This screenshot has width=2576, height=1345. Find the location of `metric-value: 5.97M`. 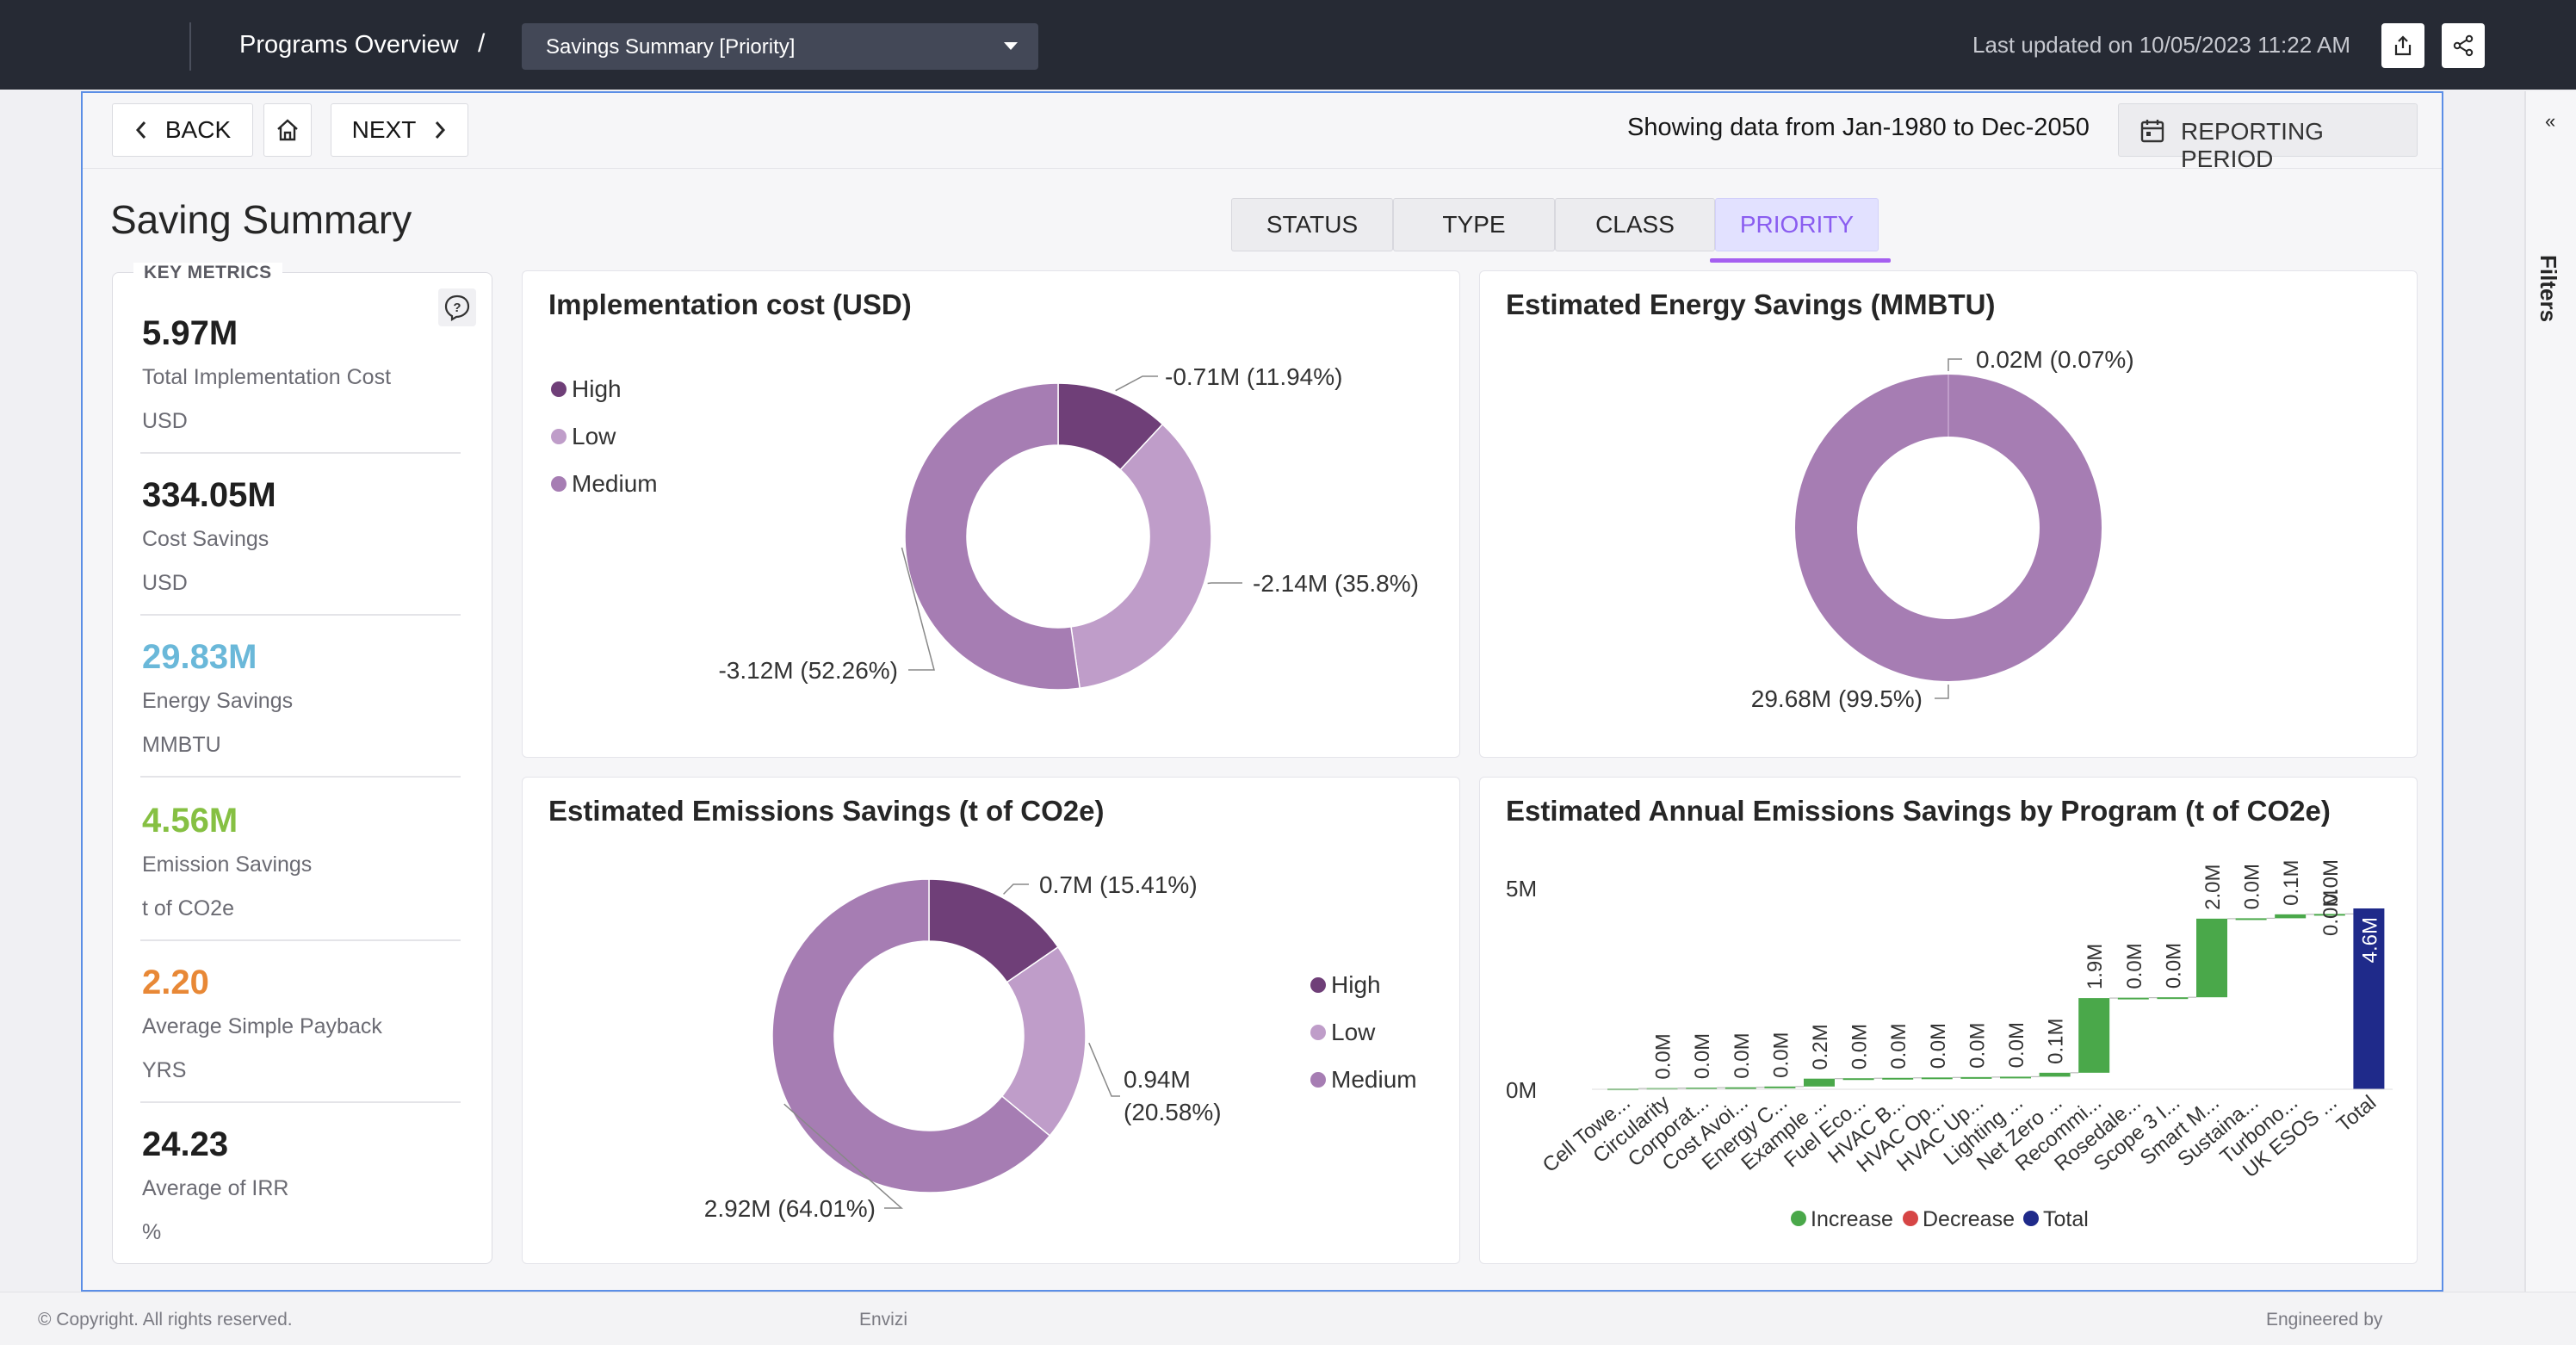

metric-value: 5.97M is located at coordinates (190, 333).